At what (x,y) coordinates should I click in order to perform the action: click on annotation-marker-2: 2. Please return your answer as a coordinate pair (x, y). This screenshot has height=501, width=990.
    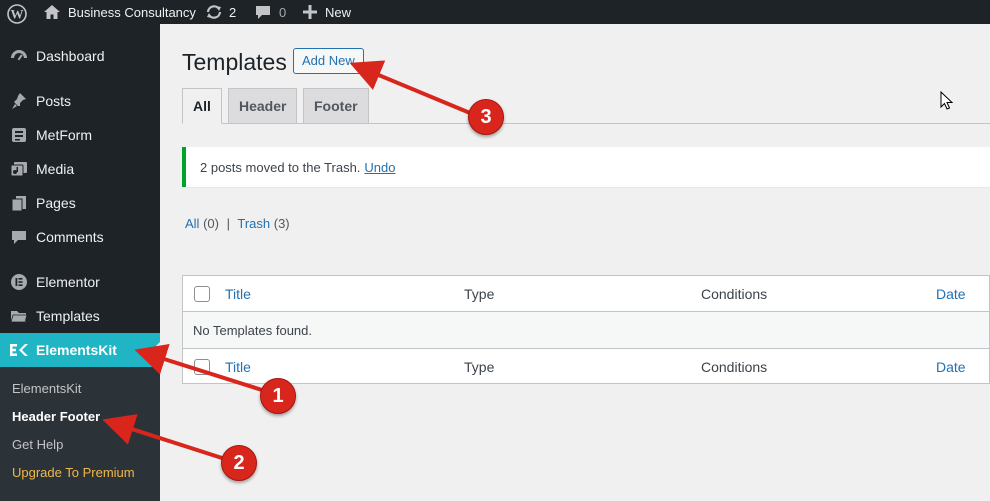
    Looking at the image, I should click on (239, 463).